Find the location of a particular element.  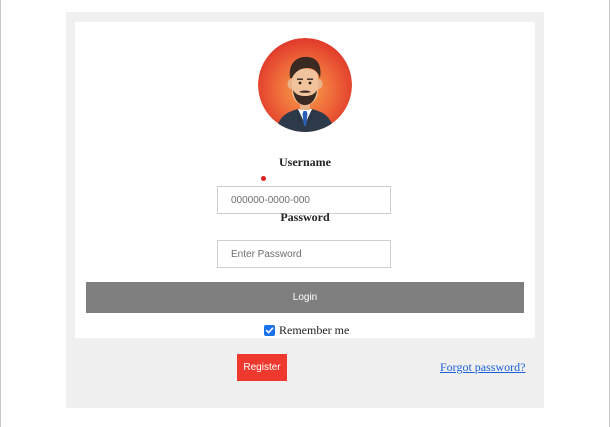

required-indicator is located at coordinates (263, 178).